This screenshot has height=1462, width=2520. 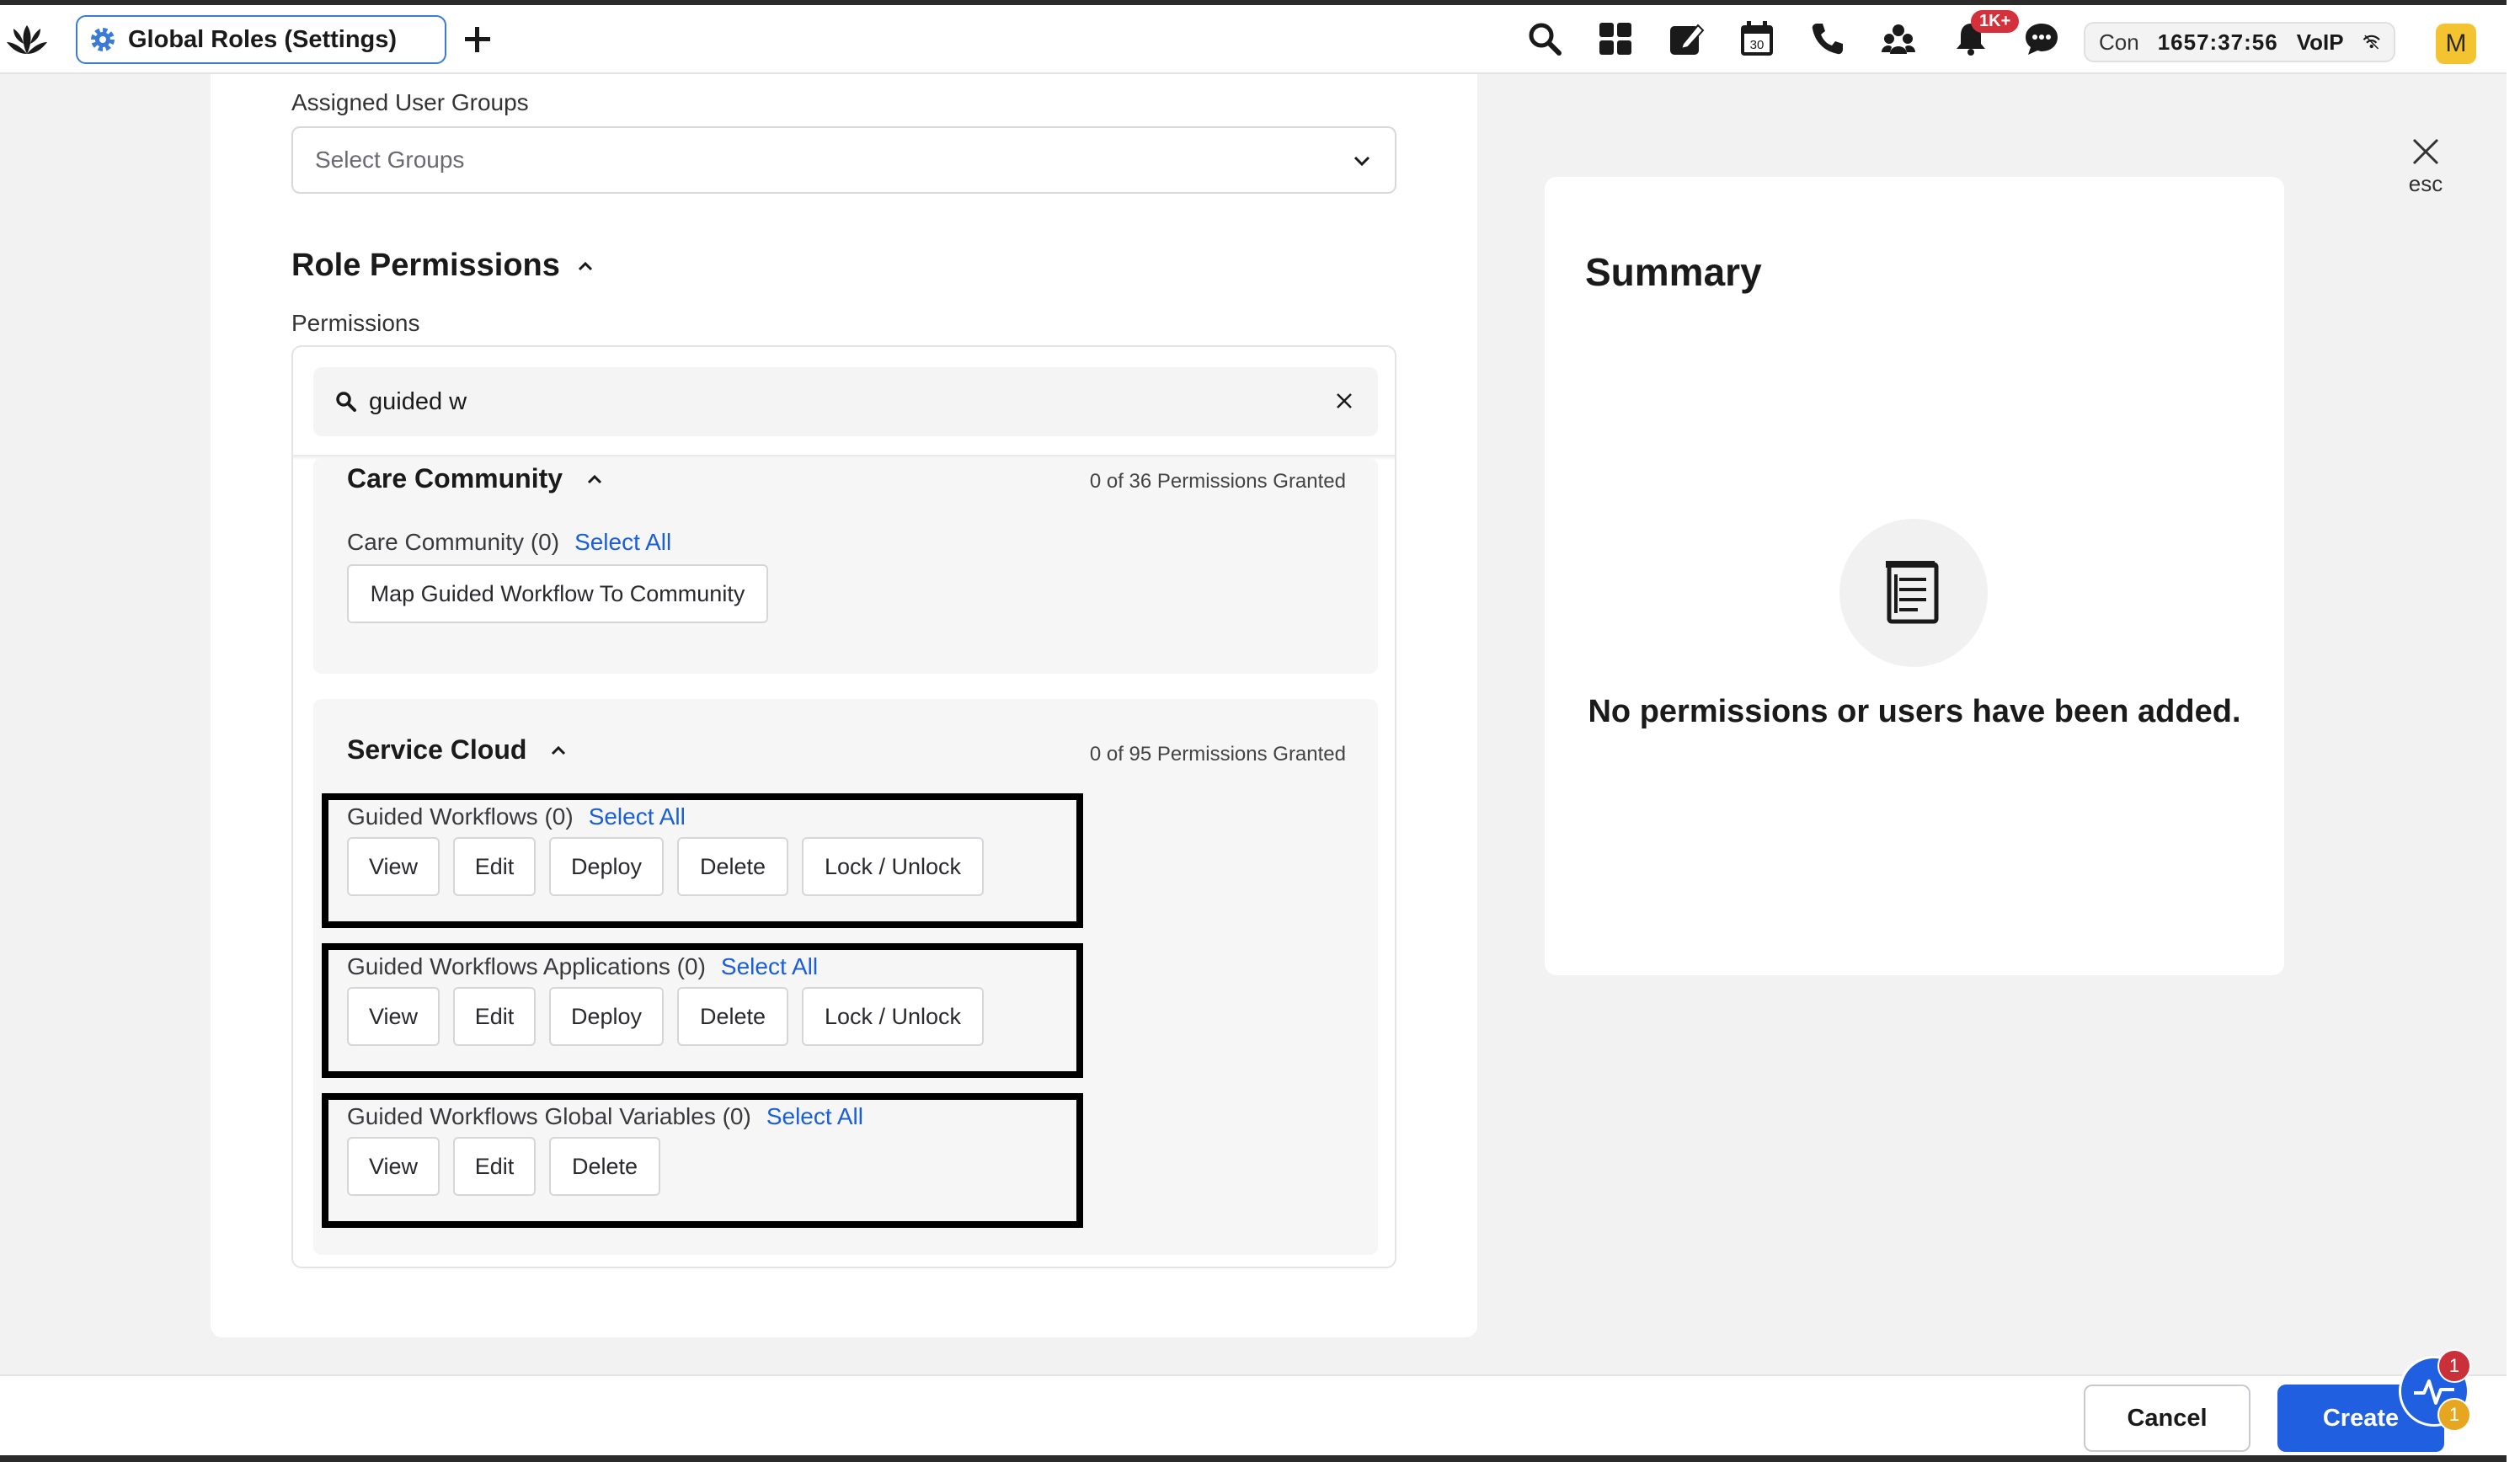 What do you see at coordinates (2513, 731) in the screenshot?
I see `window-edge` at bounding box center [2513, 731].